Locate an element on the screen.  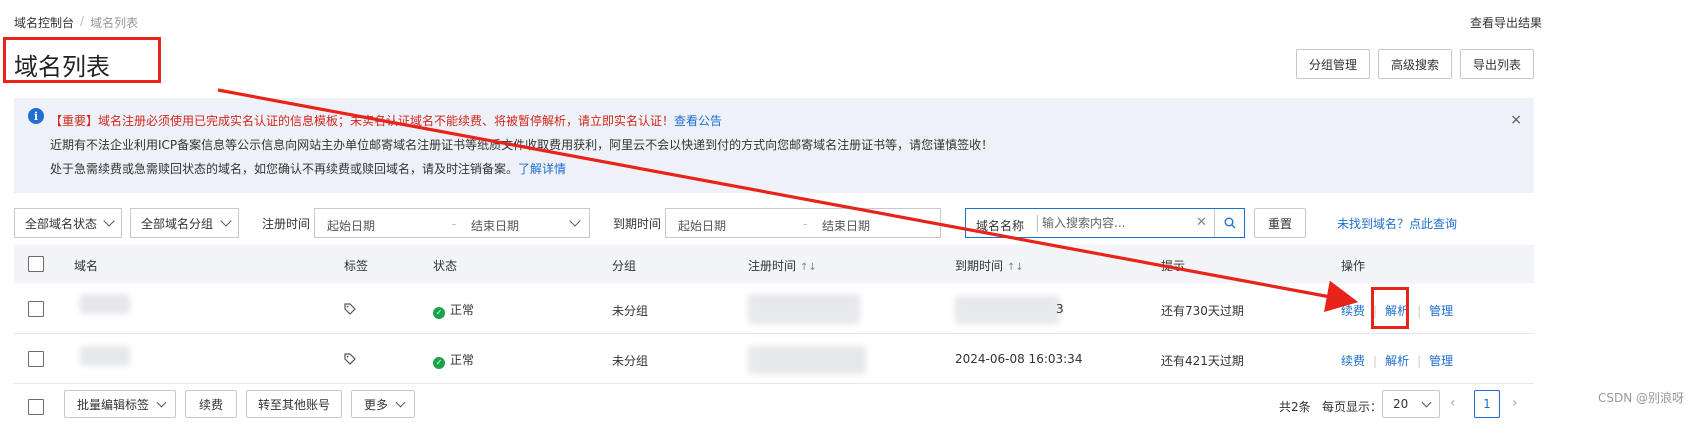
search-kind-select: 域名名称 is located at coordinates (1000, 225).